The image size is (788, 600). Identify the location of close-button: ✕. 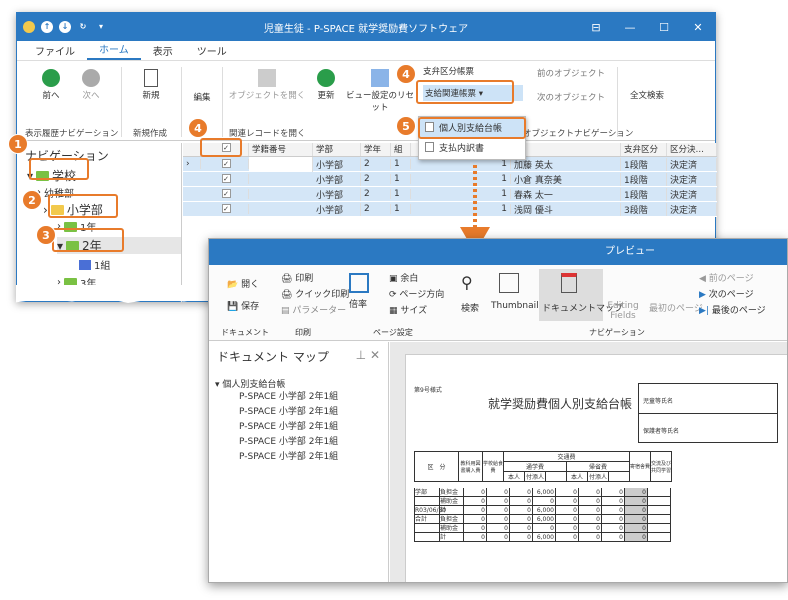
(698, 27).